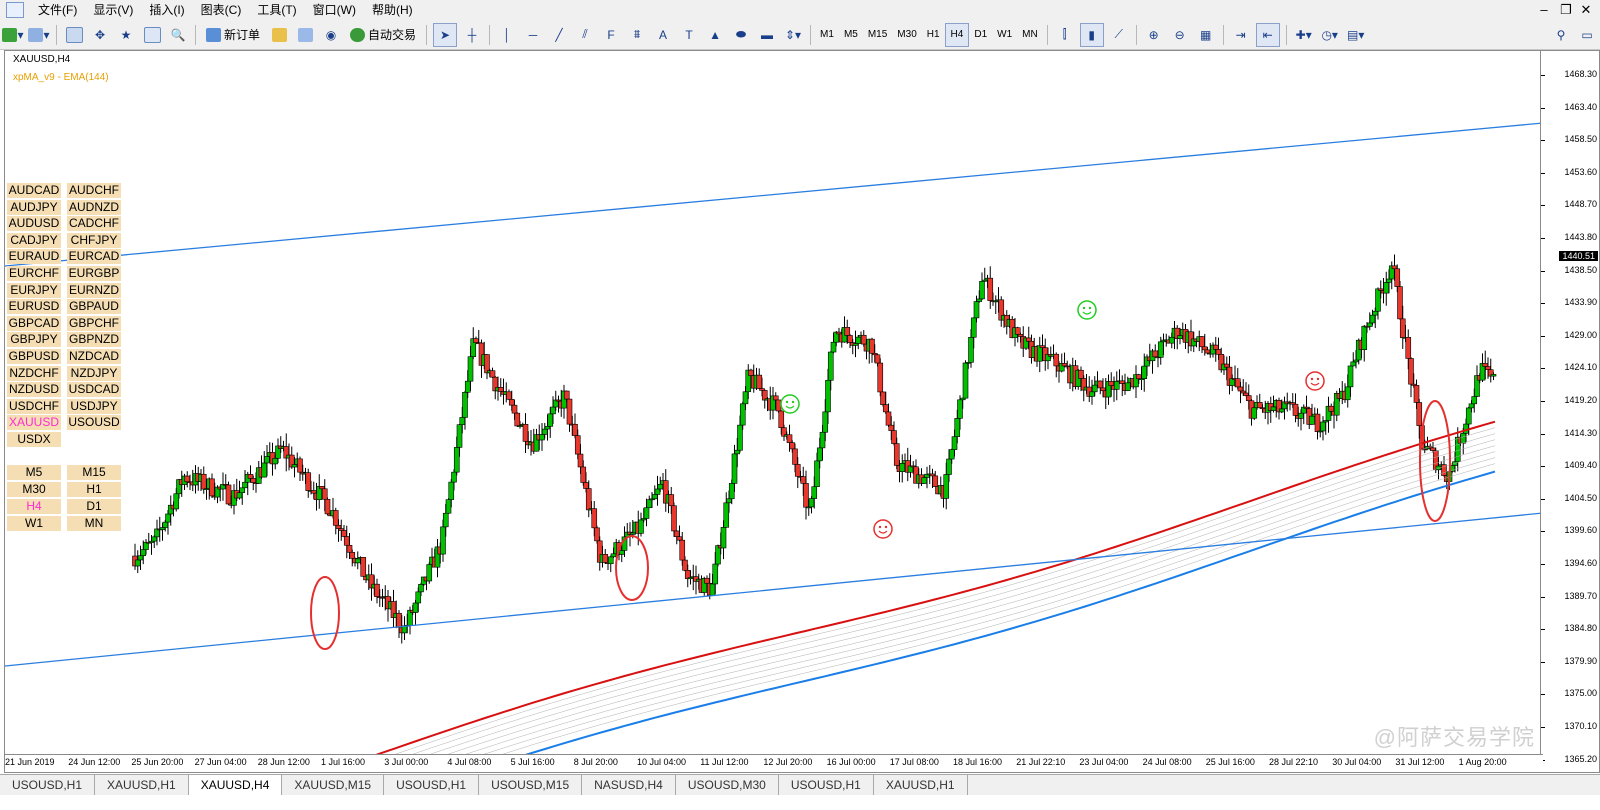 This screenshot has height=810, width=1600. Describe the element at coordinates (34, 323) in the screenshot. I see `symbol-button: GBPCAD` at that location.